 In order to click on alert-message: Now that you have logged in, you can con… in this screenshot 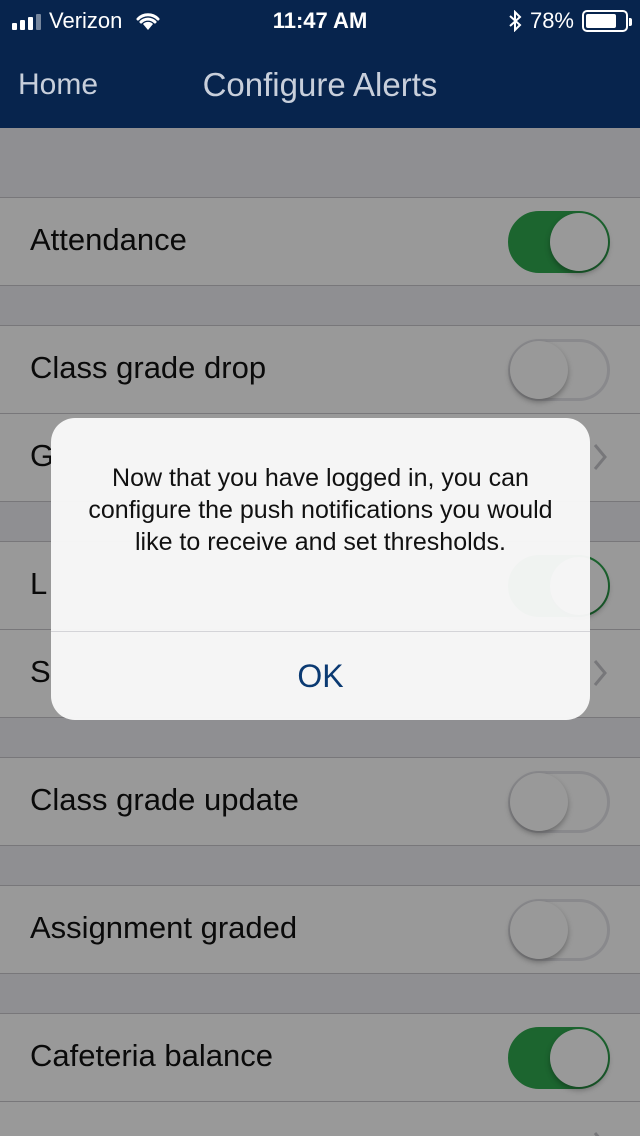, I will do `click(320, 510)`.